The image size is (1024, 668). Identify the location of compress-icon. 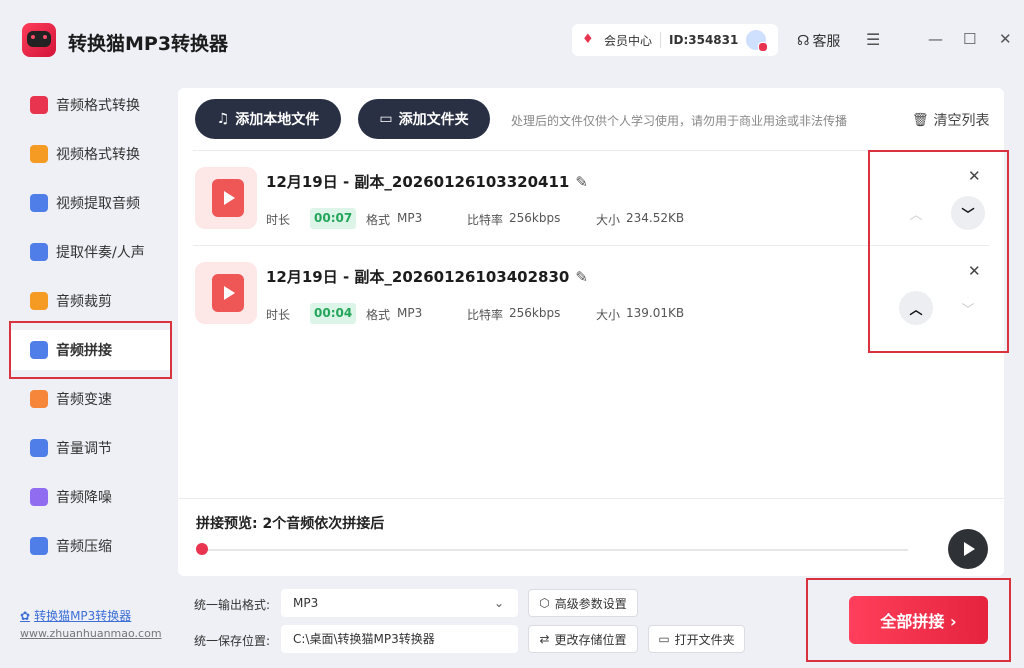
(39, 546).